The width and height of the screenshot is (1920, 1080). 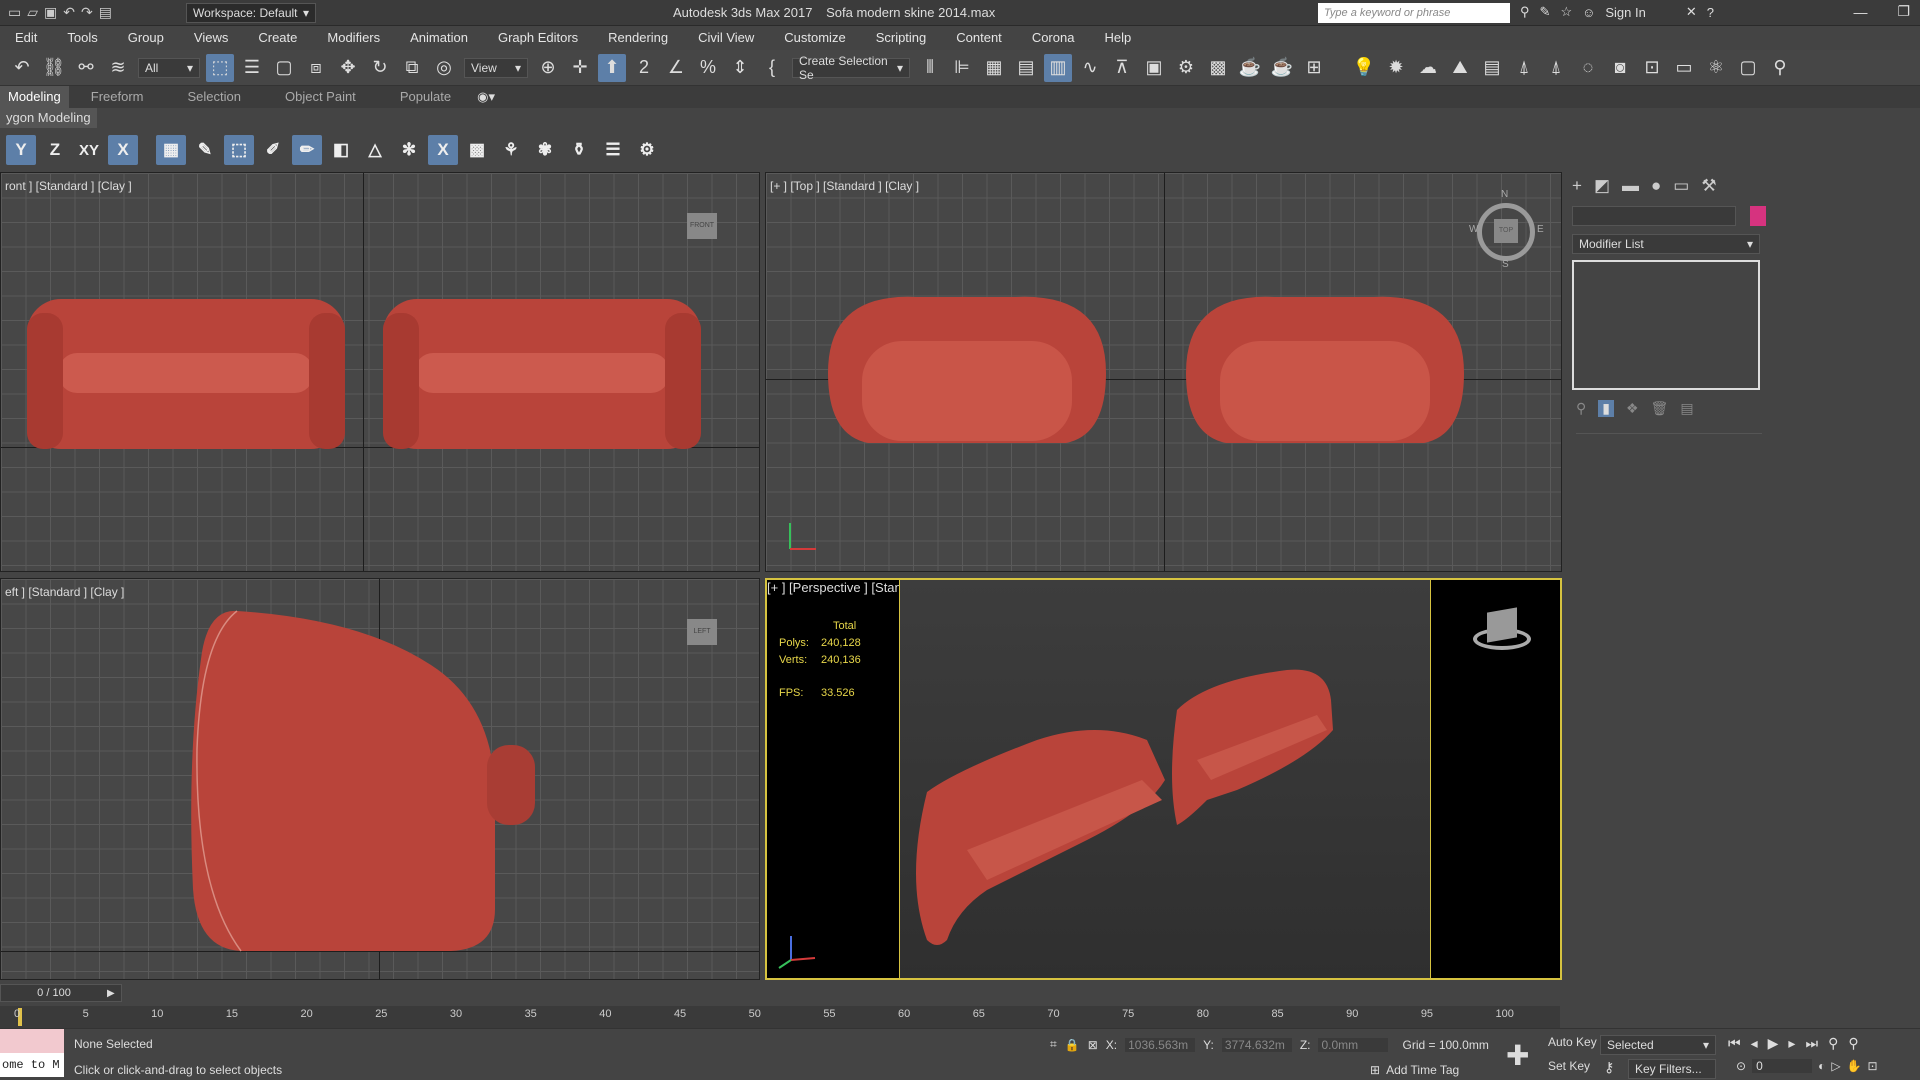 What do you see at coordinates (1620, 68) in the screenshot?
I see `lightmix-icon: ◙` at bounding box center [1620, 68].